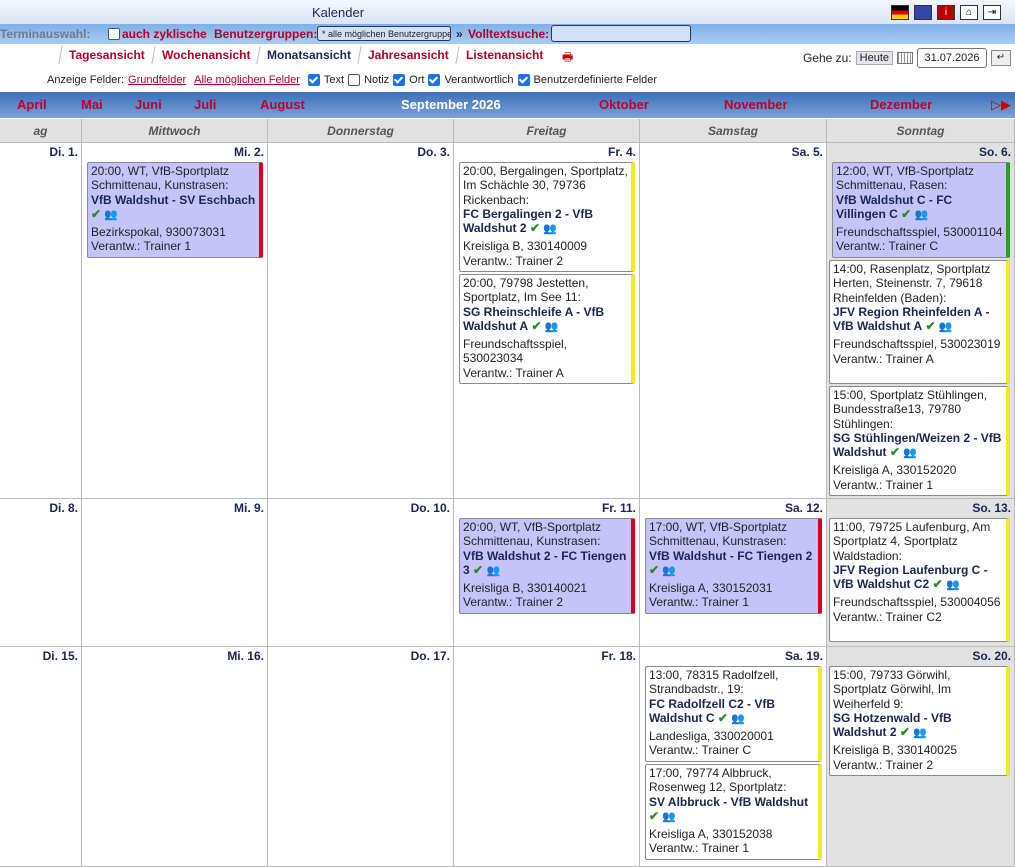 This screenshot has height=867, width=1015. What do you see at coordinates (41, 321) in the screenshot?
I see `day-cell: Di. 1.` at bounding box center [41, 321].